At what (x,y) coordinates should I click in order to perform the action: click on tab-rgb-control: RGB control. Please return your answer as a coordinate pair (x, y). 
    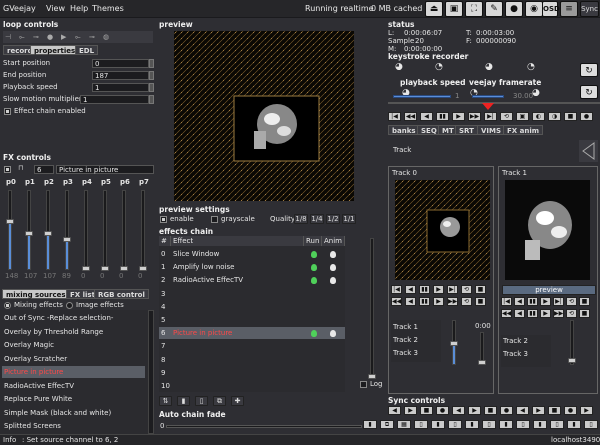
    Looking at the image, I should click on (121, 294).